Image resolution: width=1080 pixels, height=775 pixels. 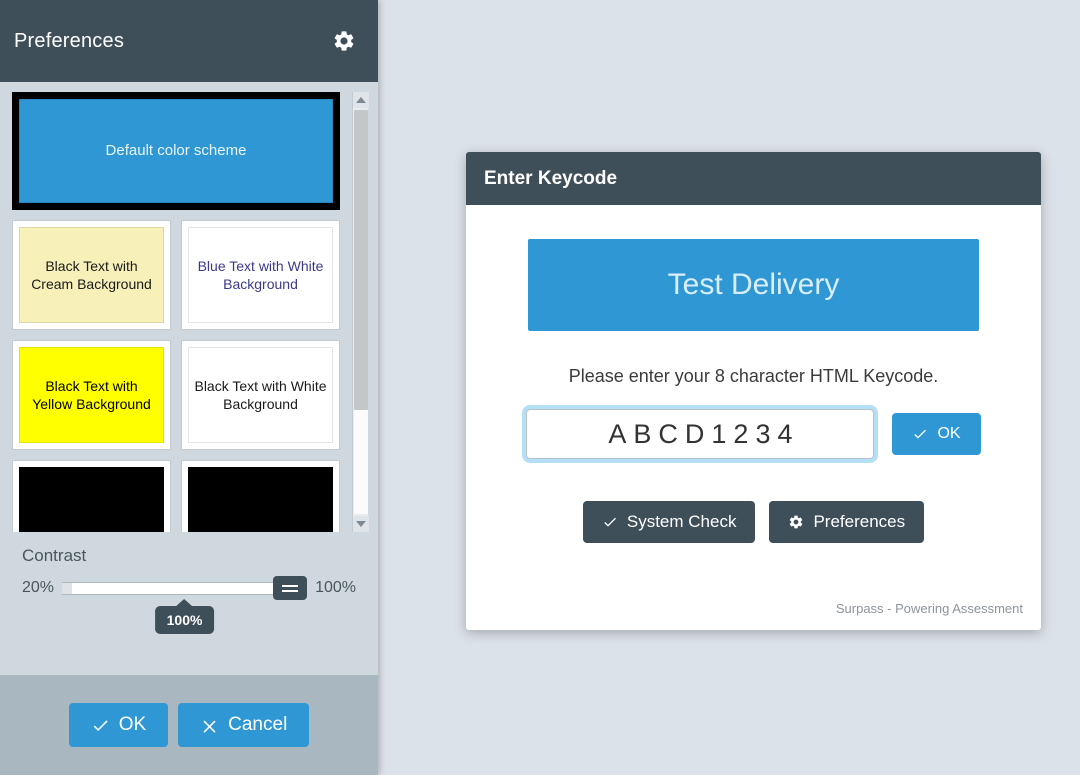 I want to click on preferences-cancel-button: Cancel, so click(x=244, y=725).